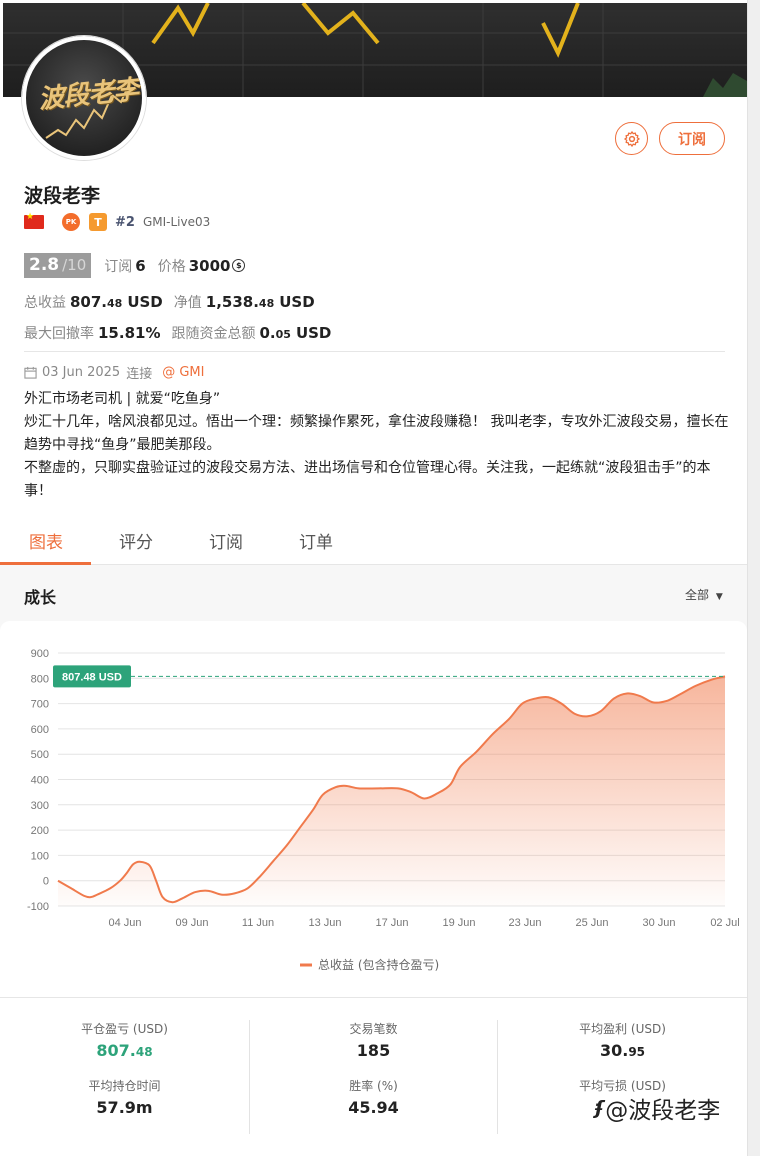  What do you see at coordinates (239, 265) in the screenshot?
I see `coin-icon: $` at bounding box center [239, 265].